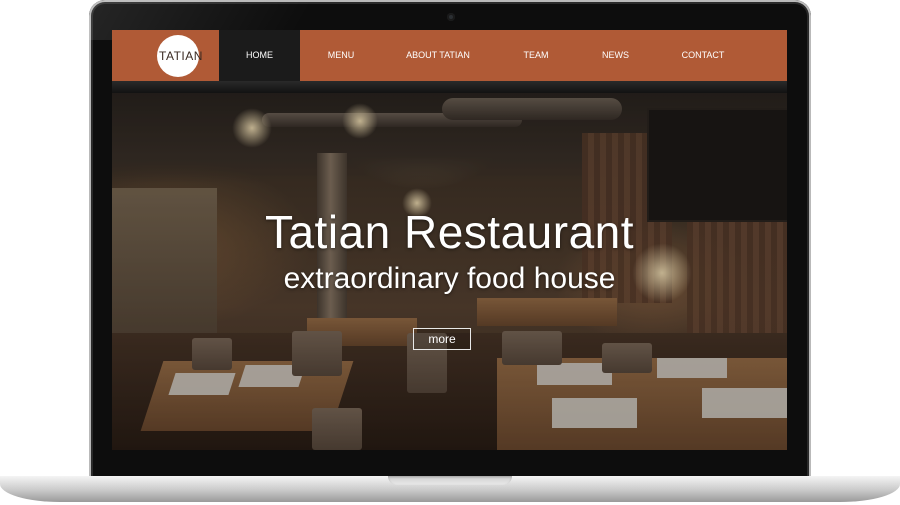 The width and height of the screenshot is (900, 505). What do you see at coordinates (536, 55) in the screenshot?
I see `nav-item-team: TEAM` at bounding box center [536, 55].